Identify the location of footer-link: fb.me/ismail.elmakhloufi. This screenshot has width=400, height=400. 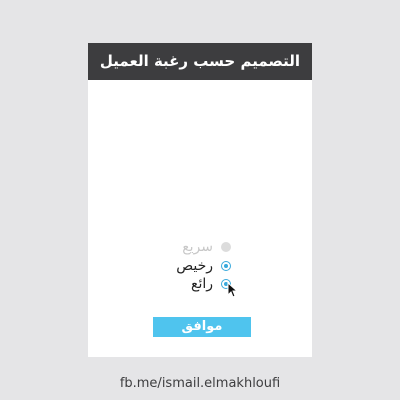
(200, 383).